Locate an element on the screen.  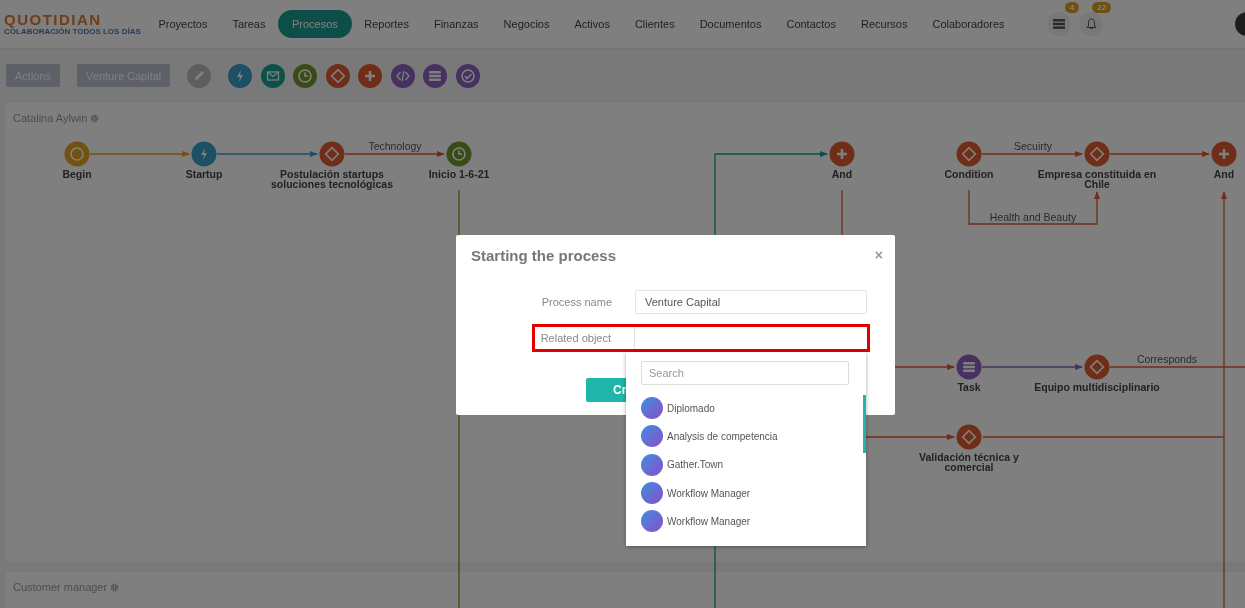
start-node is located at coordinates (77, 154).